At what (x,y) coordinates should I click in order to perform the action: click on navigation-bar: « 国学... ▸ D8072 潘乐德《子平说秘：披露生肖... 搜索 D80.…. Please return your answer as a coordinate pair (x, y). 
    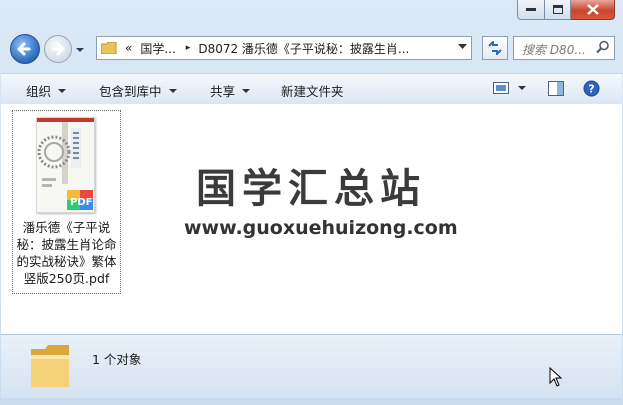
    Looking at the image, I should click on (311, 47).